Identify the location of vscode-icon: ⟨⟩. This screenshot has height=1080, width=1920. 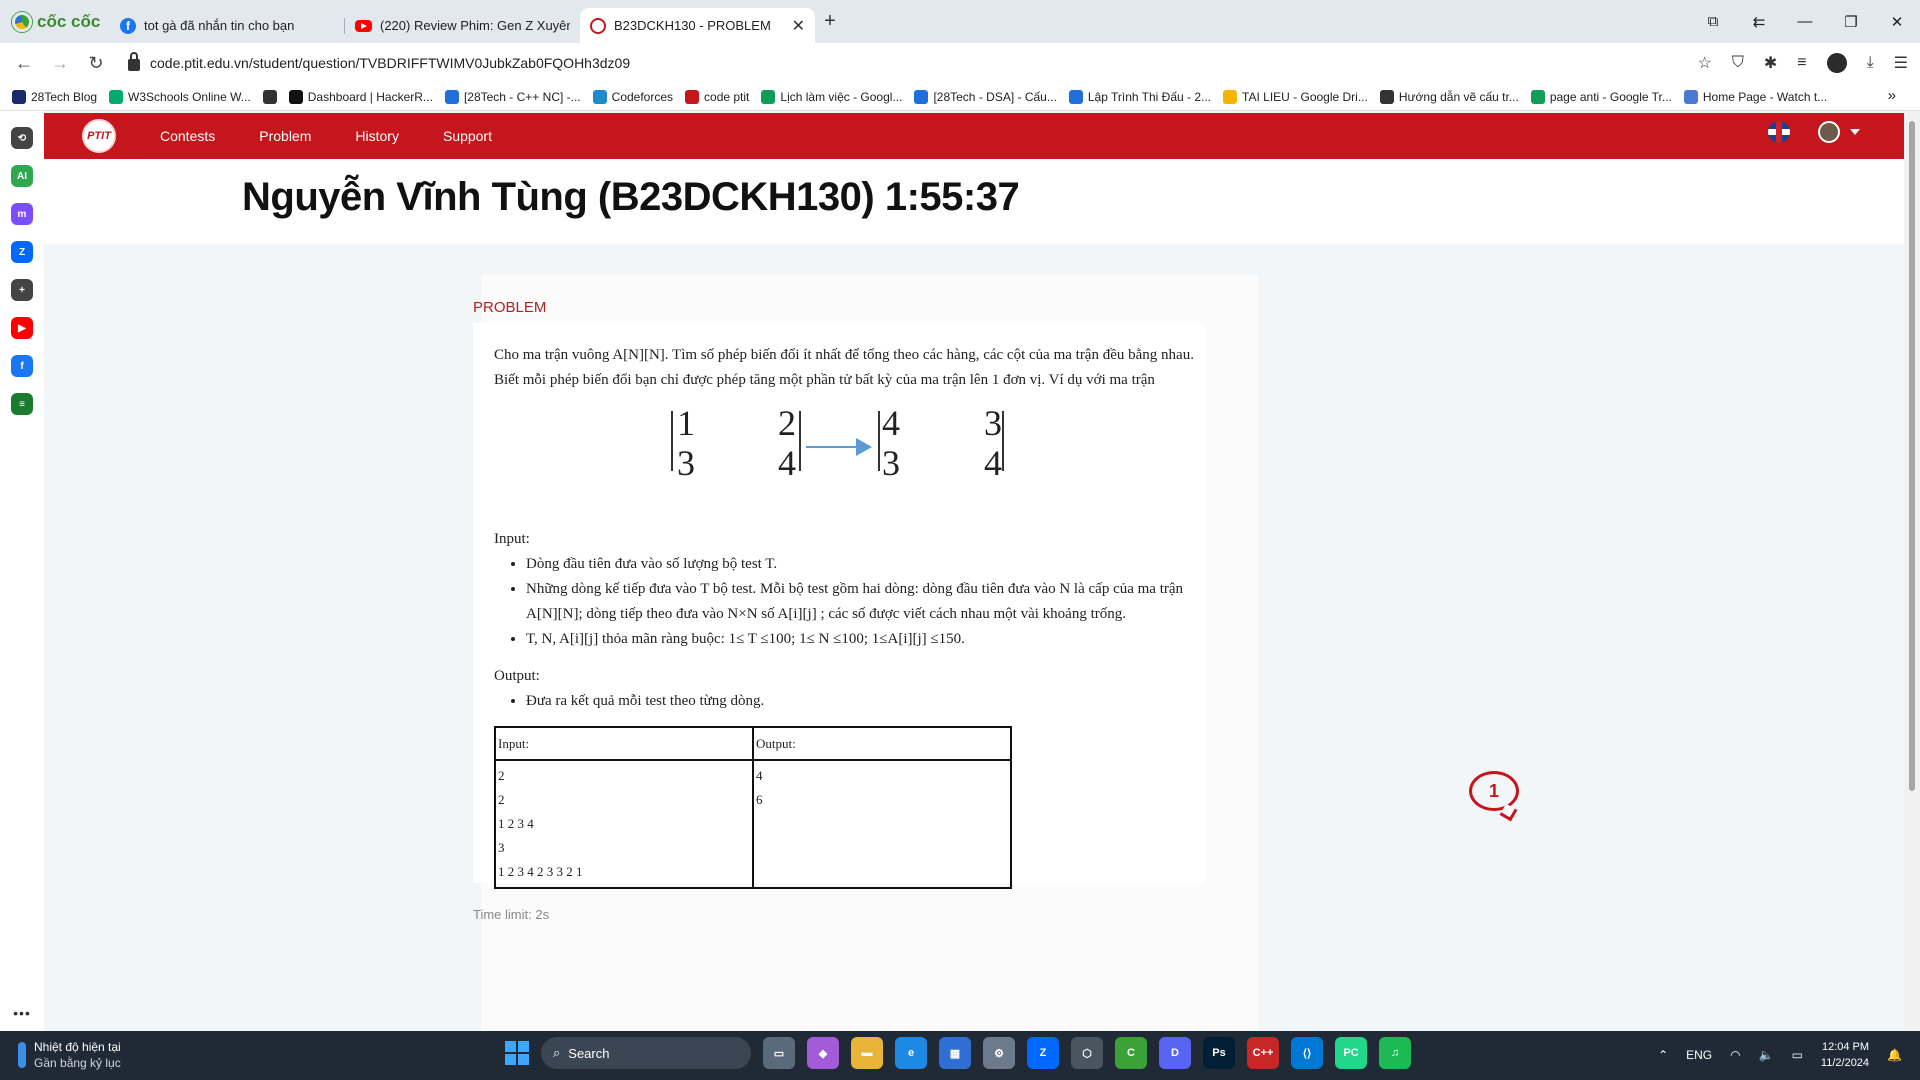
(1307, 1053).